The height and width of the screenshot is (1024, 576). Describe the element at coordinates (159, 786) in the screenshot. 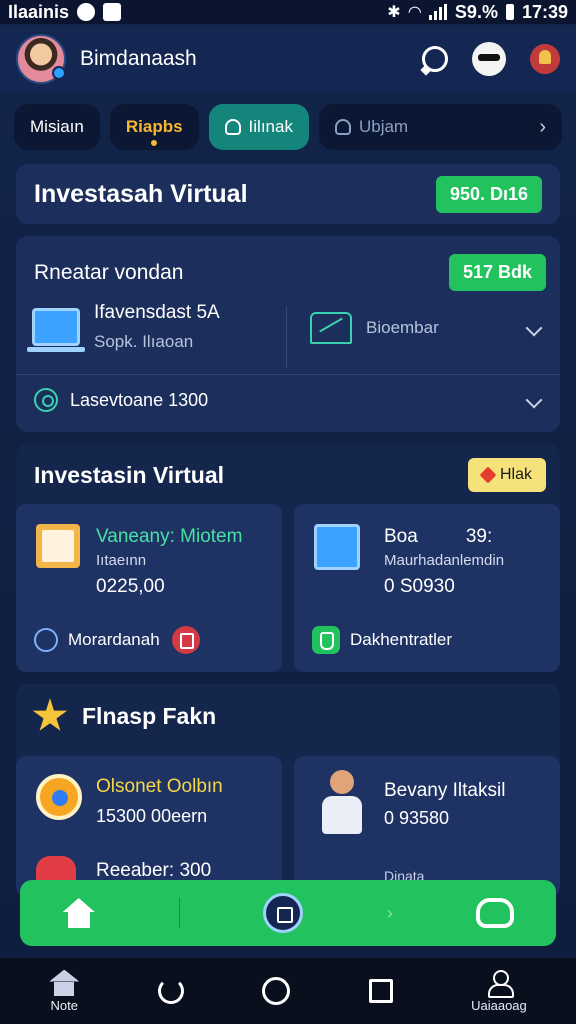

I see `card-title: Olsonet Oolbın` at that location.